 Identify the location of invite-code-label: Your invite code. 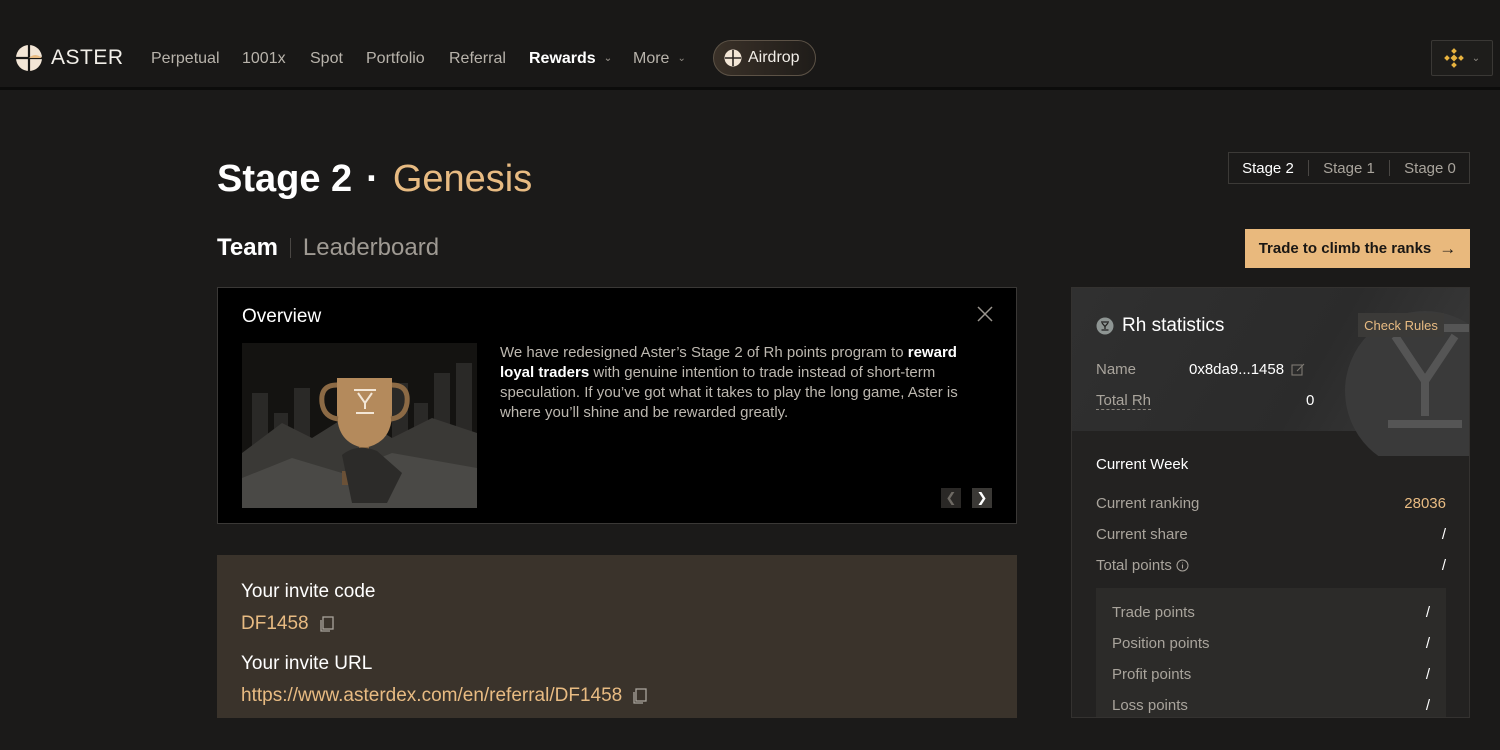
(308, 591).